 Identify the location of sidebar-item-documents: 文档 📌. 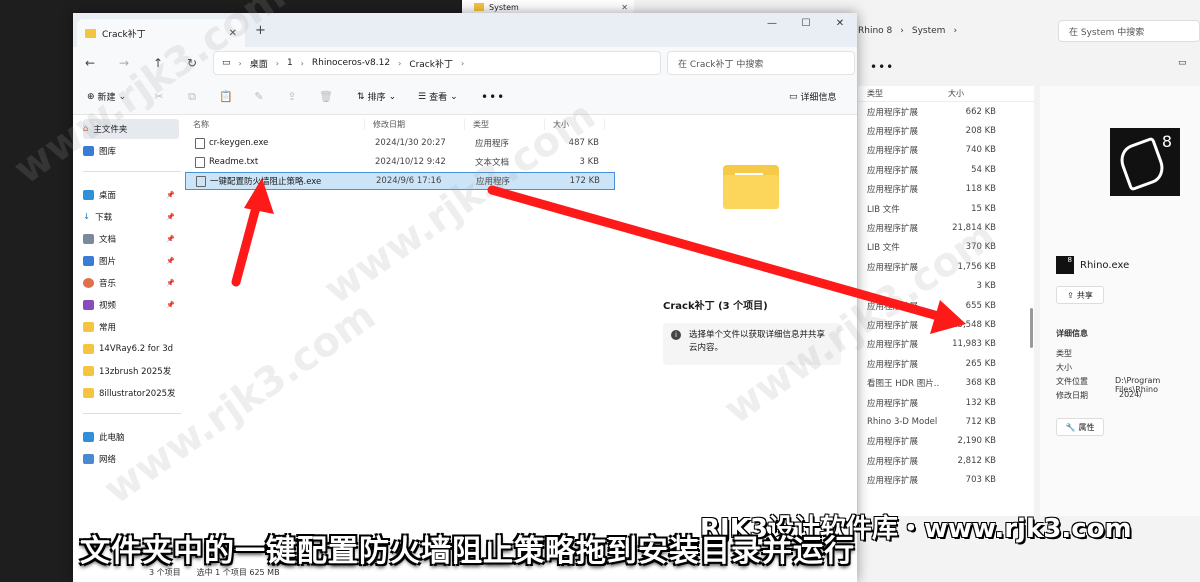
(131, 239).